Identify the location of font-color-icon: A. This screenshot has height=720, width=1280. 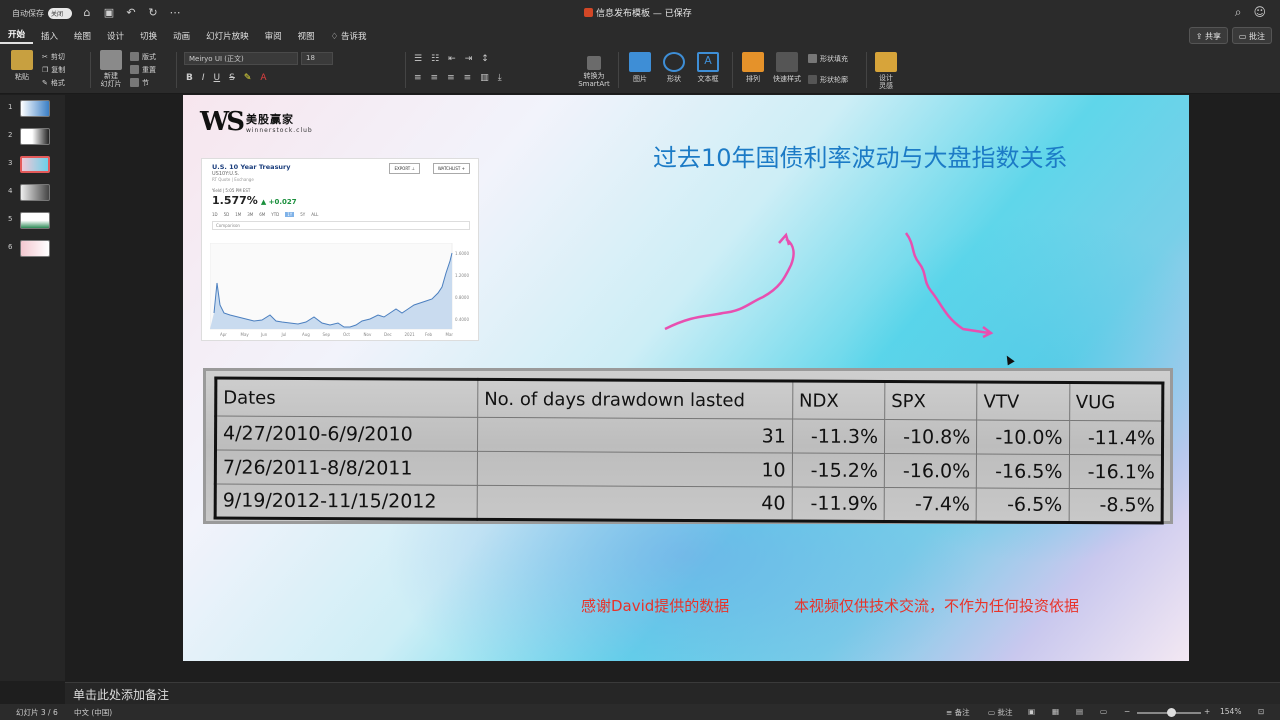
(263, 78).